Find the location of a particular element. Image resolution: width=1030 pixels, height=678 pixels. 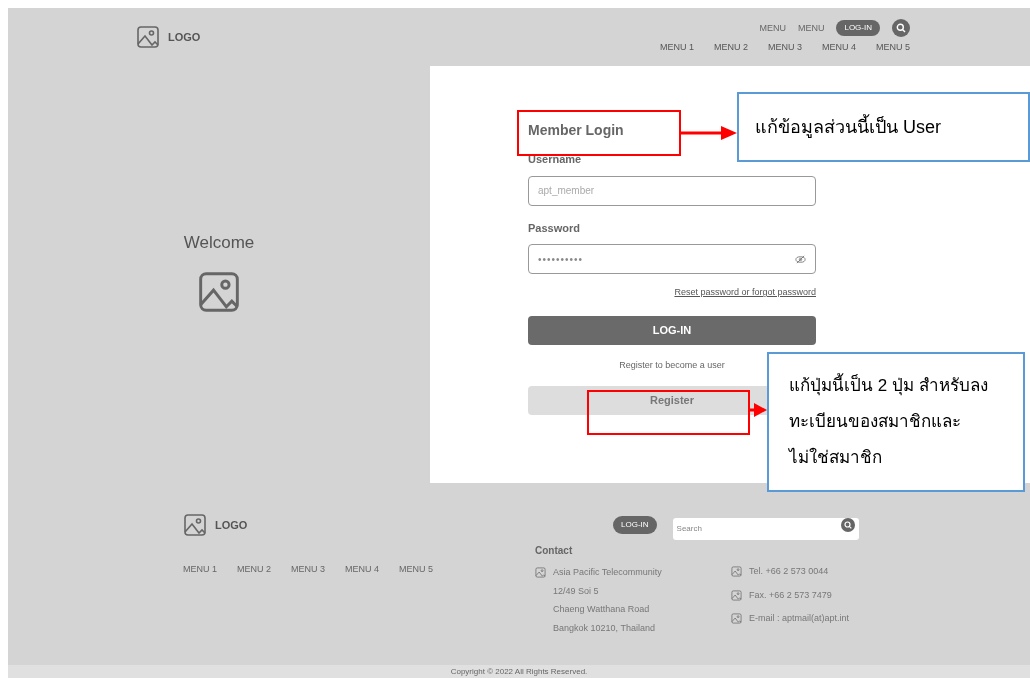

nav-link: MENU 3 is located at coordinates (784, 48).